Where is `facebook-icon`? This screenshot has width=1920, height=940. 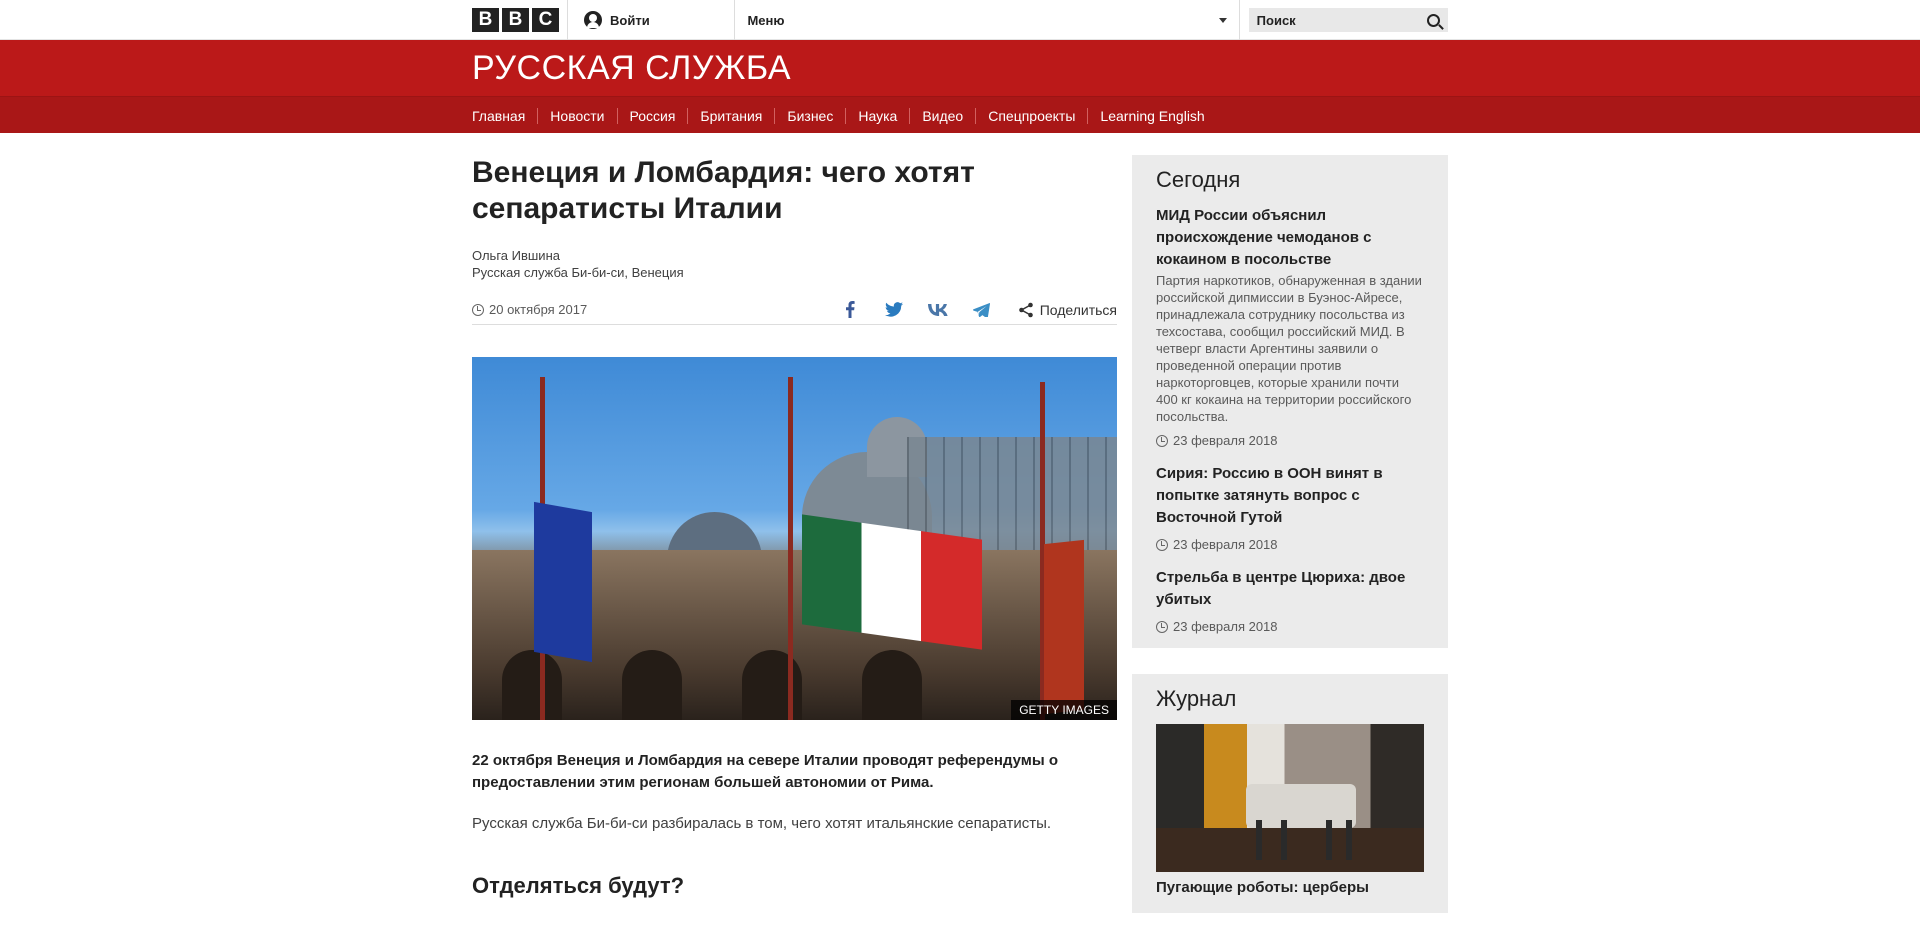
facebook-icon is located at coordinates (850, 309).